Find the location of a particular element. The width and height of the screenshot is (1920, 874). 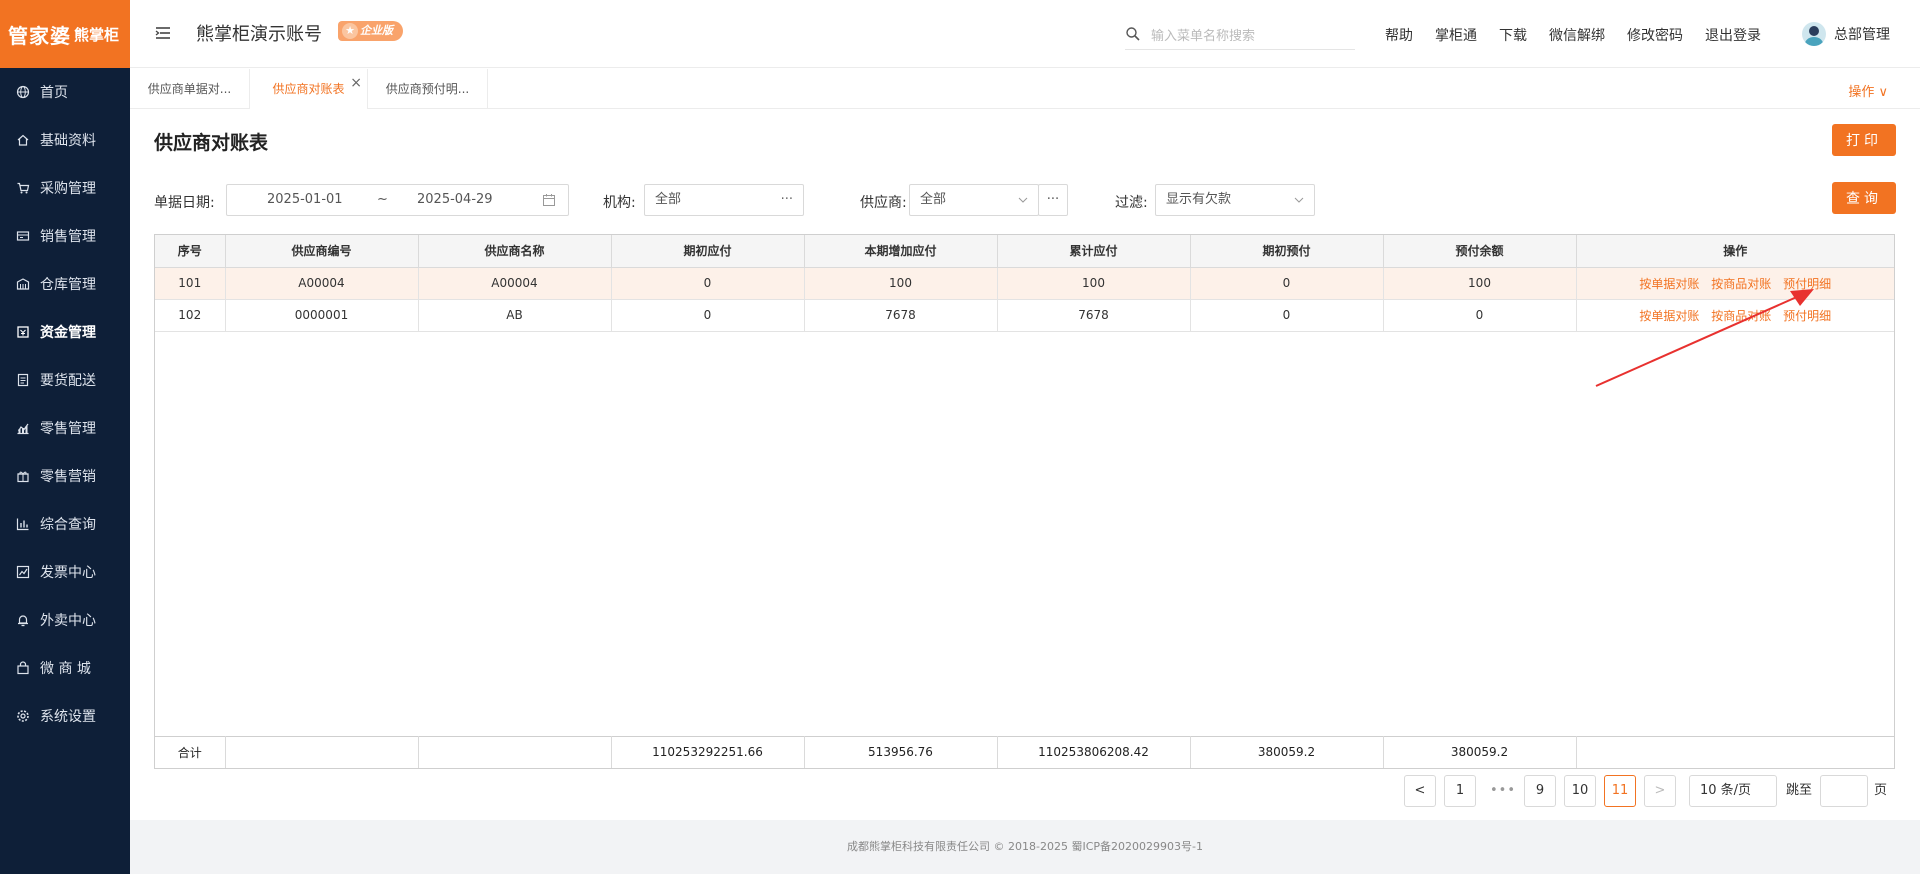

avatar is located at coordinates (1814, 34).